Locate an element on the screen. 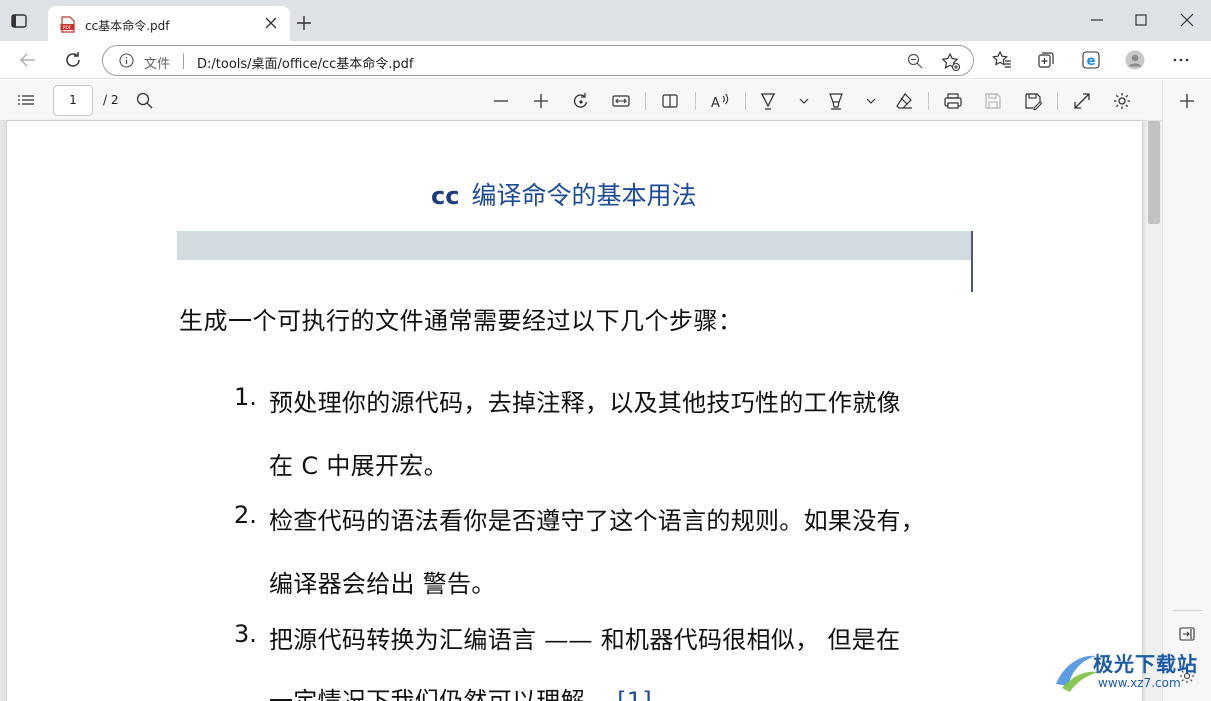 This screenshot has width=1211, height=701. svg-text: PDF is located at coordinates (67, 28).